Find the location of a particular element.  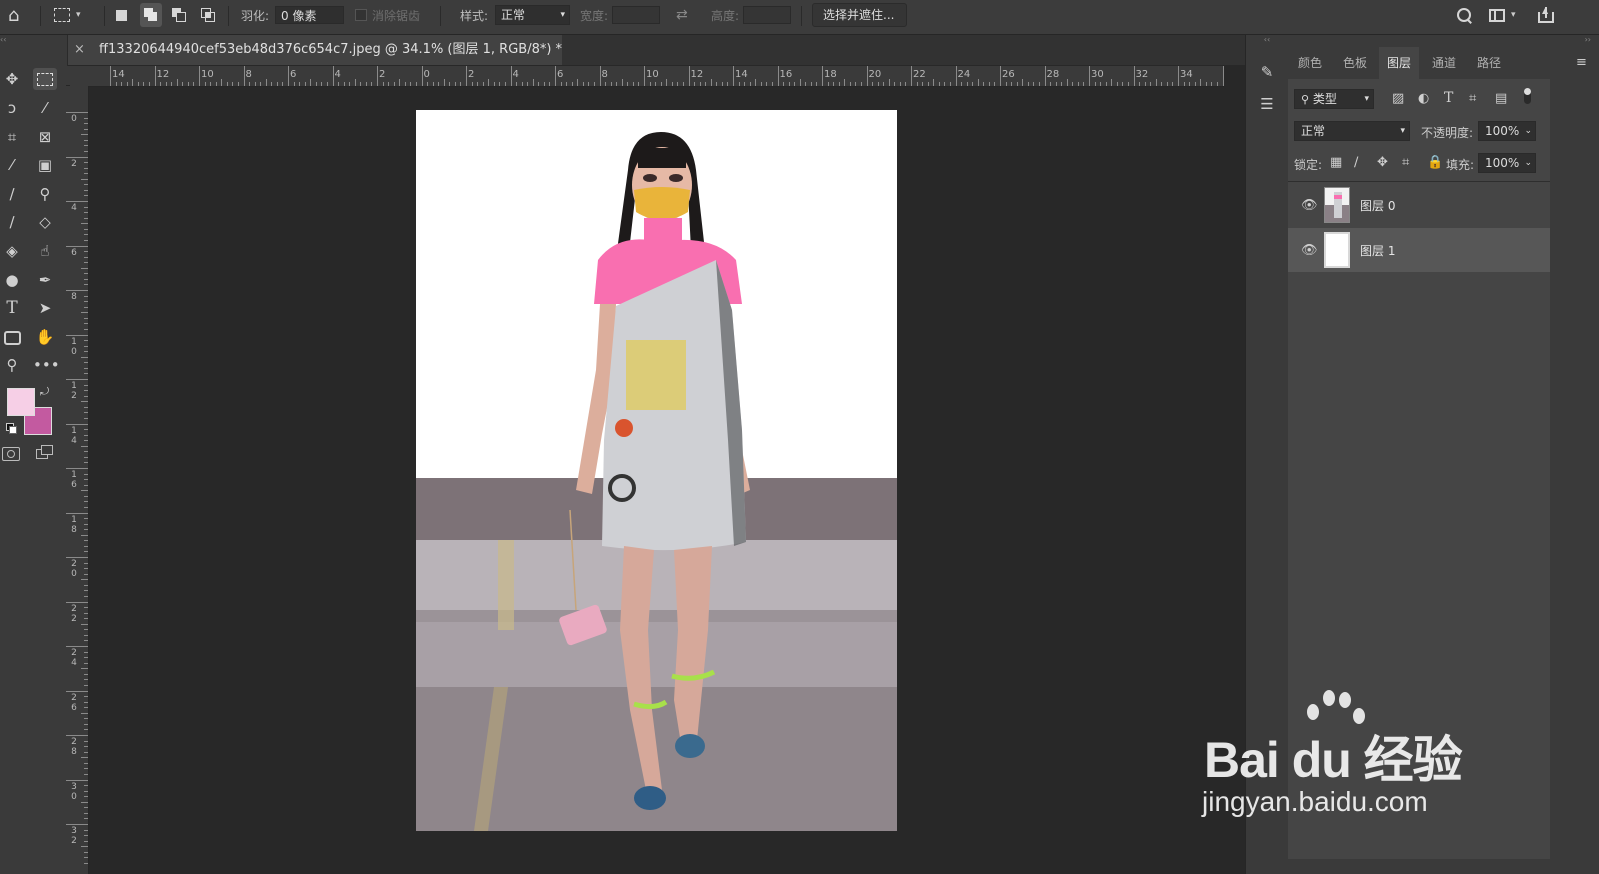

paint-bucket-tool: ◈ is located at coordinates (12, 251).